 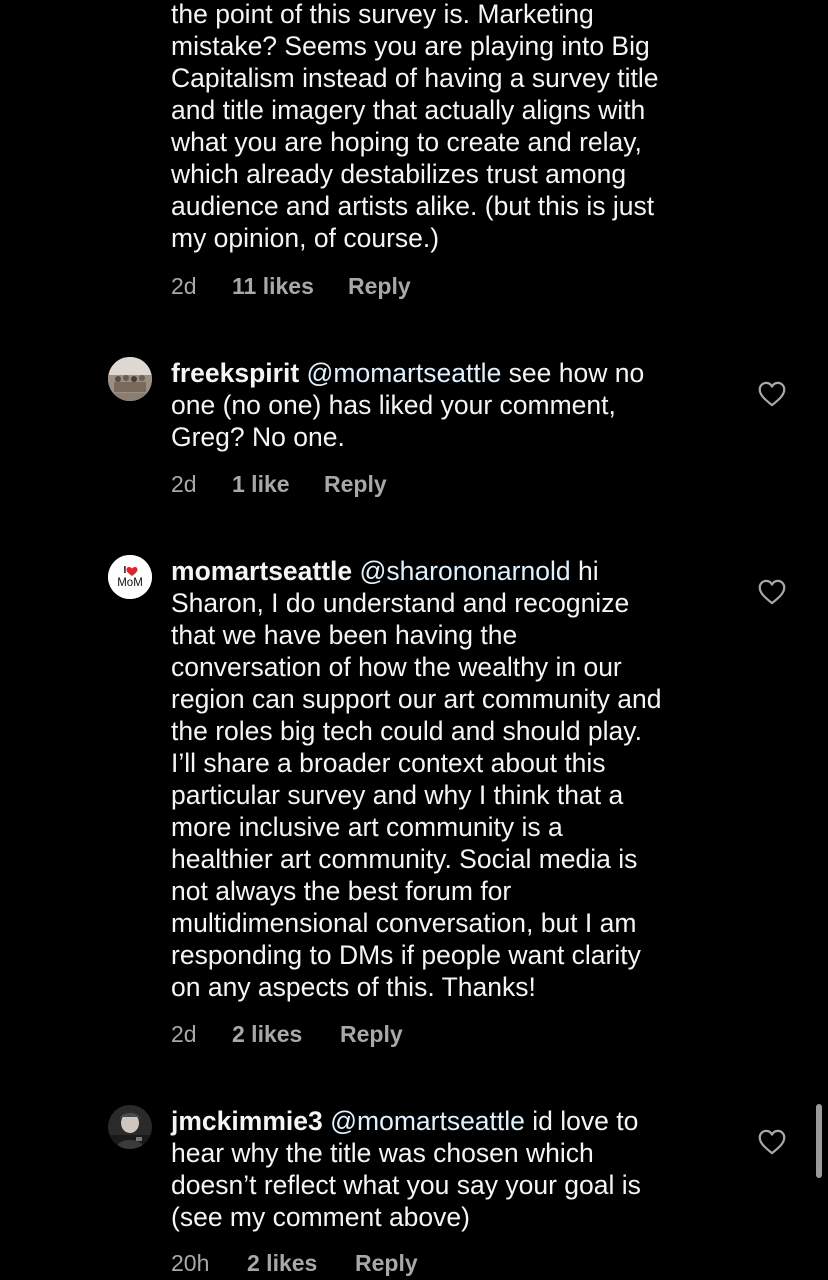 I want to click on comment-username: jmckimmie3, so click(x=247, y=1121).